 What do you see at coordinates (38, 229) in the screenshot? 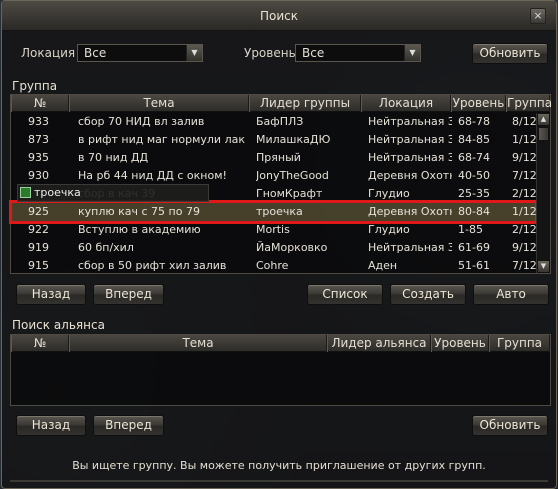
I see `cell-number: 922` at bounding box center [38, 229].